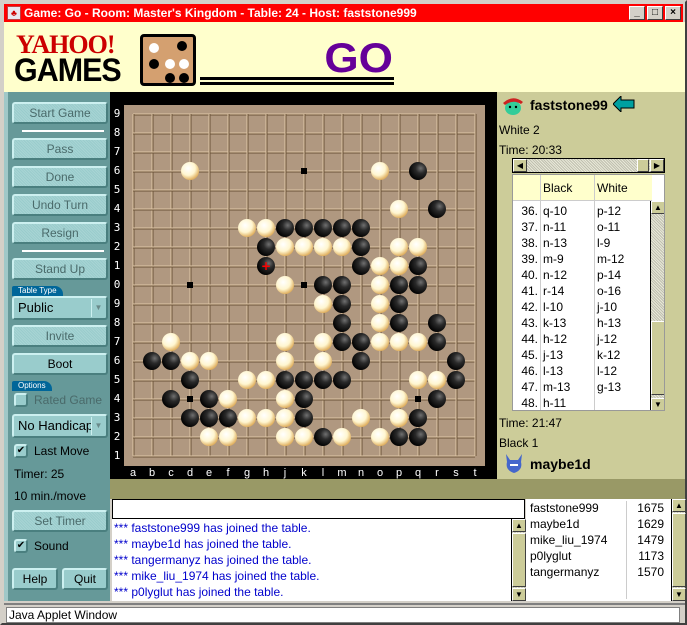  Describe the element at coordinates (569, 105) in the screenshot. I see `white-player-name: faststone99` at that location.